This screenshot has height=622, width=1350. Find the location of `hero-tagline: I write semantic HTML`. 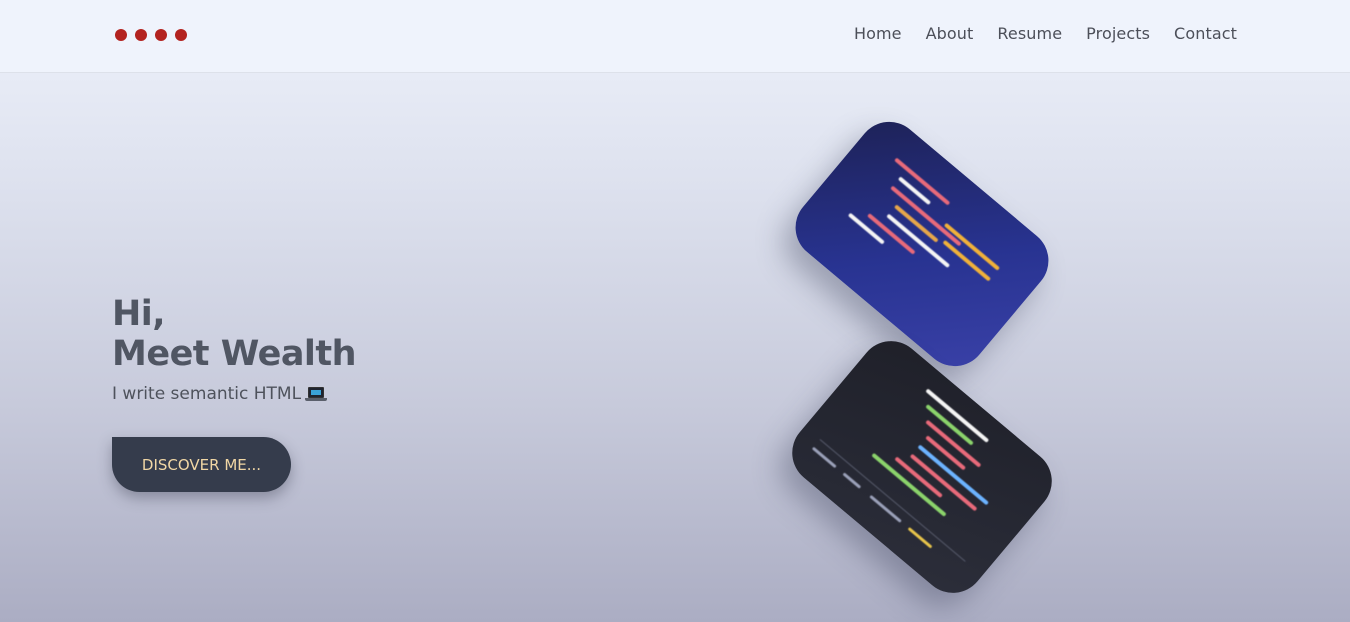

hero-tagline: I write semantic HTML is located at coordinates (234, 394).